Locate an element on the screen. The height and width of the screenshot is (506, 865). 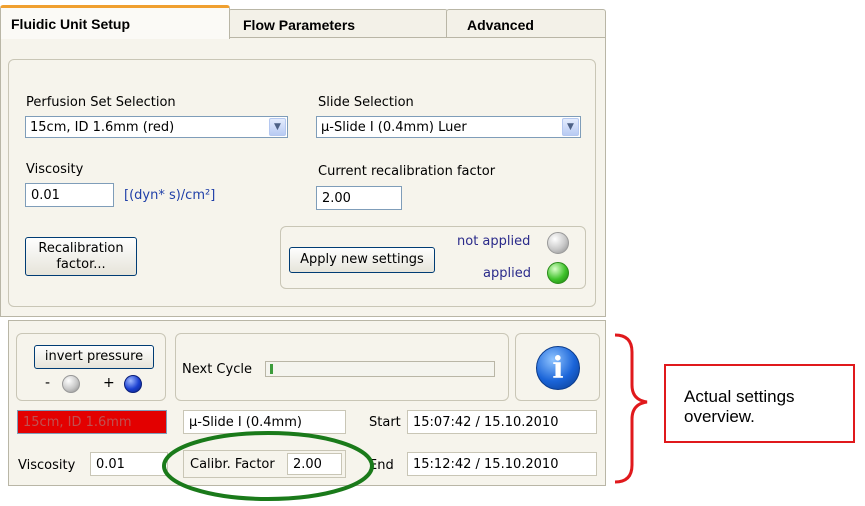
perfusion-set-value: 15cm, ID 1.6mm (red) is located at coordinates (102, 127).